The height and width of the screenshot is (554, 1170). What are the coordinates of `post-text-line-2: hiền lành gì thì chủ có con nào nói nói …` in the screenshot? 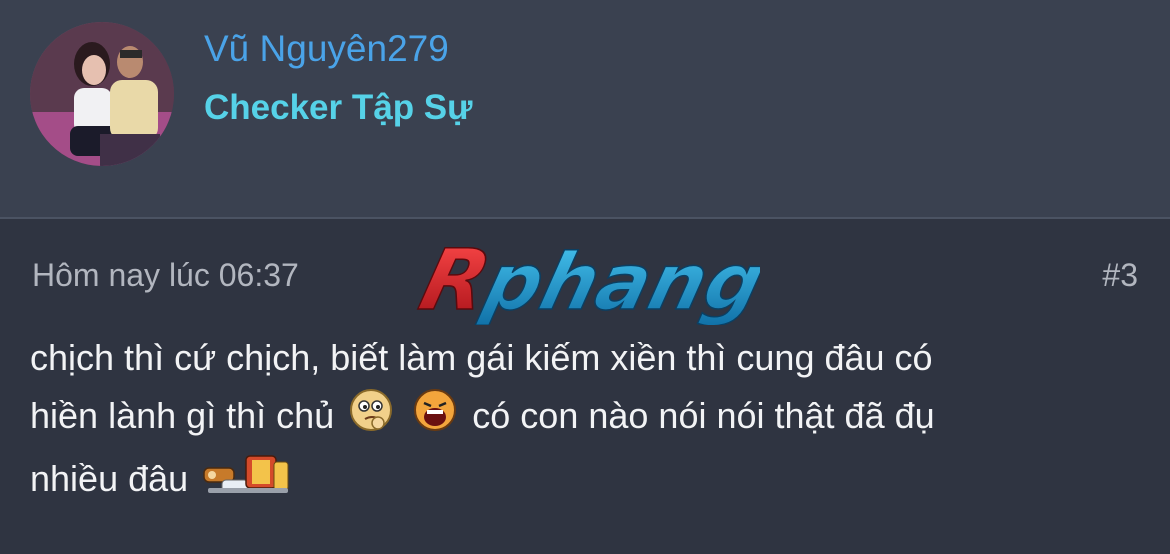 It's located at (585, 418).